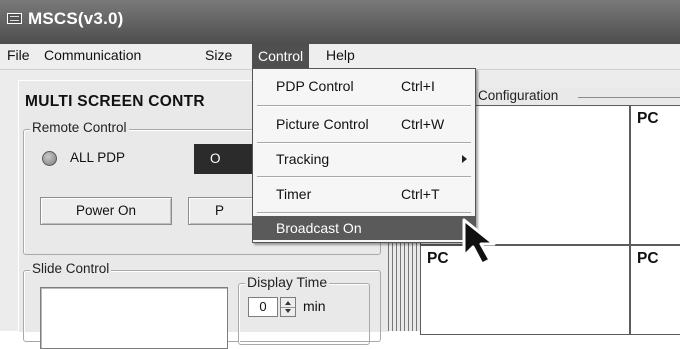 The height and width of the screenshot is (349, 680). I want to click on remote-control-label: Remote Control, so click(79, 127).